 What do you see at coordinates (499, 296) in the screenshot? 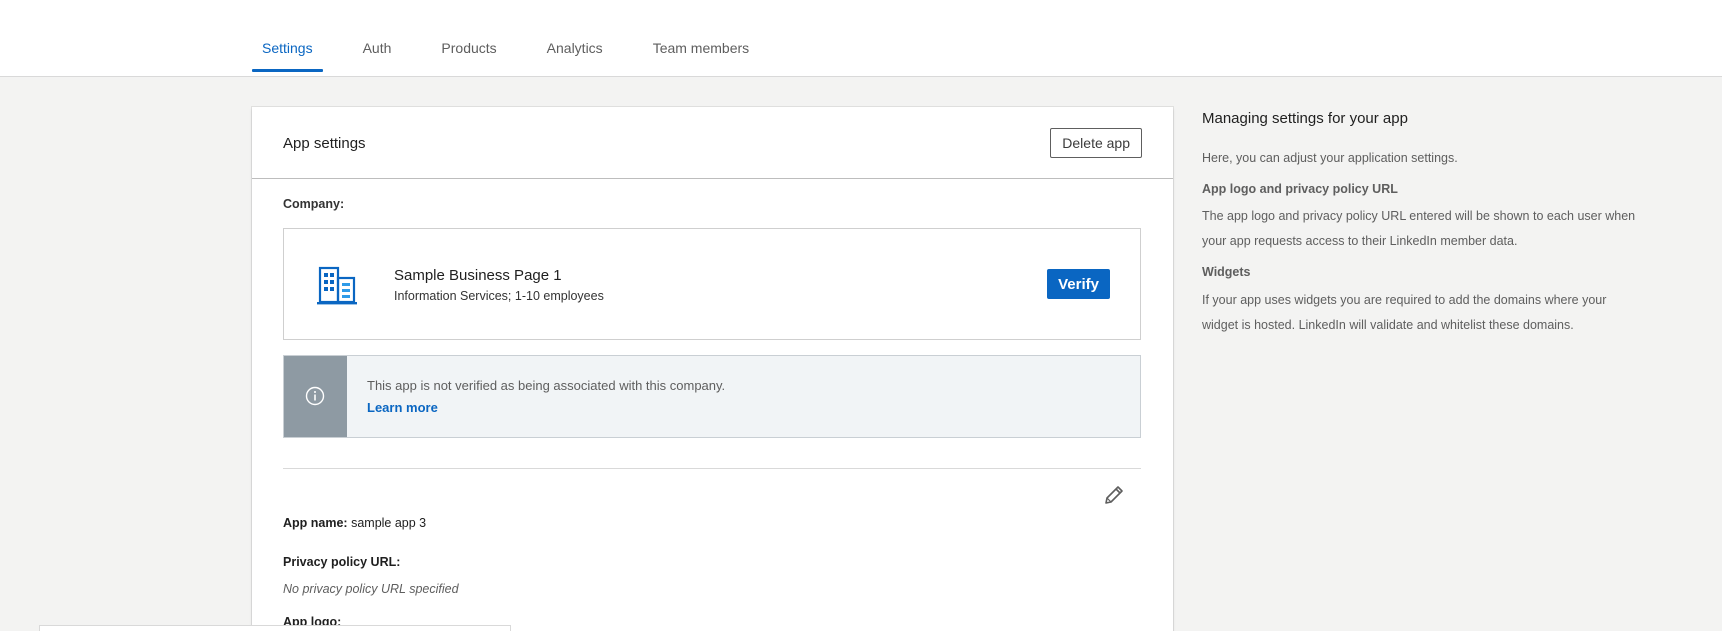
I see `company-description: Information Services; 1-10 employees` at bounding box center [499, 296].